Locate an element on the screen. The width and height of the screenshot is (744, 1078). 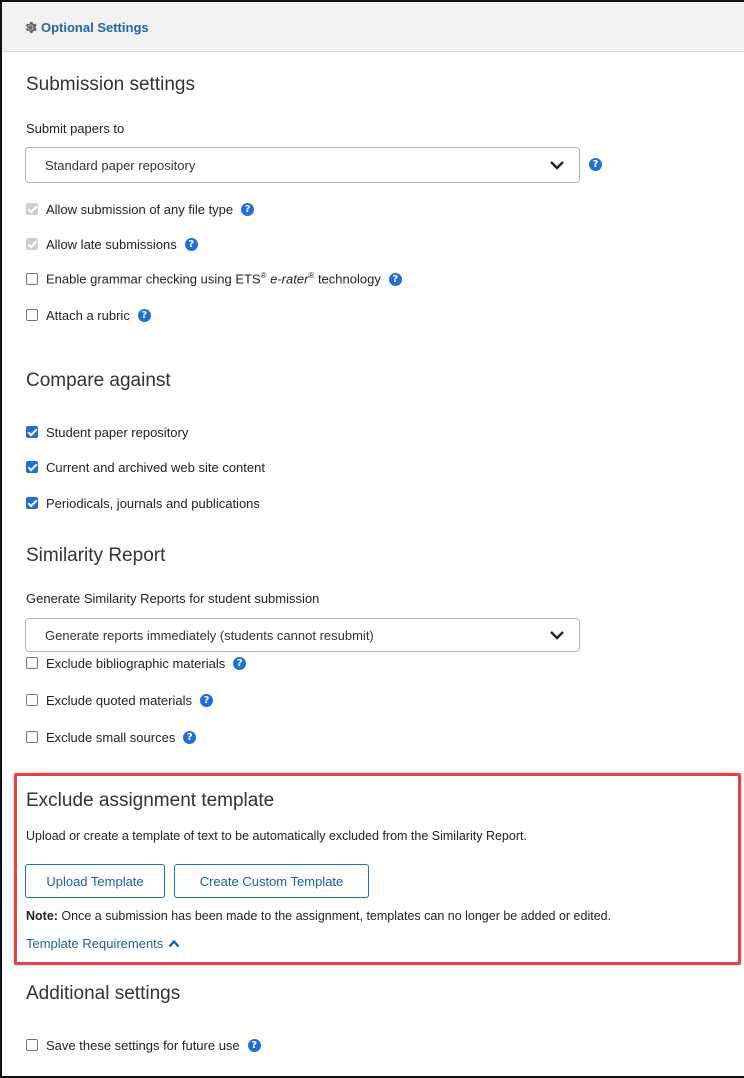
option-save-settings: Save these settings for future use ? is located at coordinates (143, 1045).